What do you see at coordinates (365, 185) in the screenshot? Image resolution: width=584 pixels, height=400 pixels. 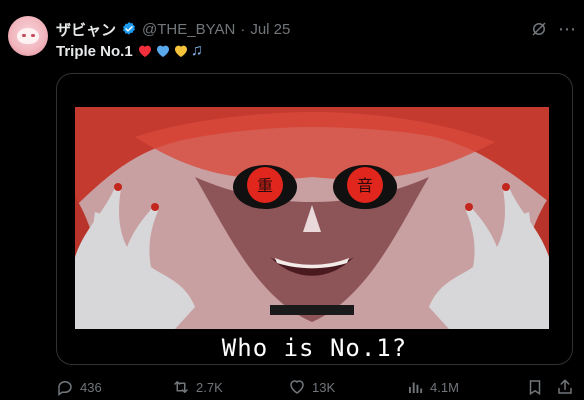 I see `svg-text: 音` at bounding box center [365, 185].